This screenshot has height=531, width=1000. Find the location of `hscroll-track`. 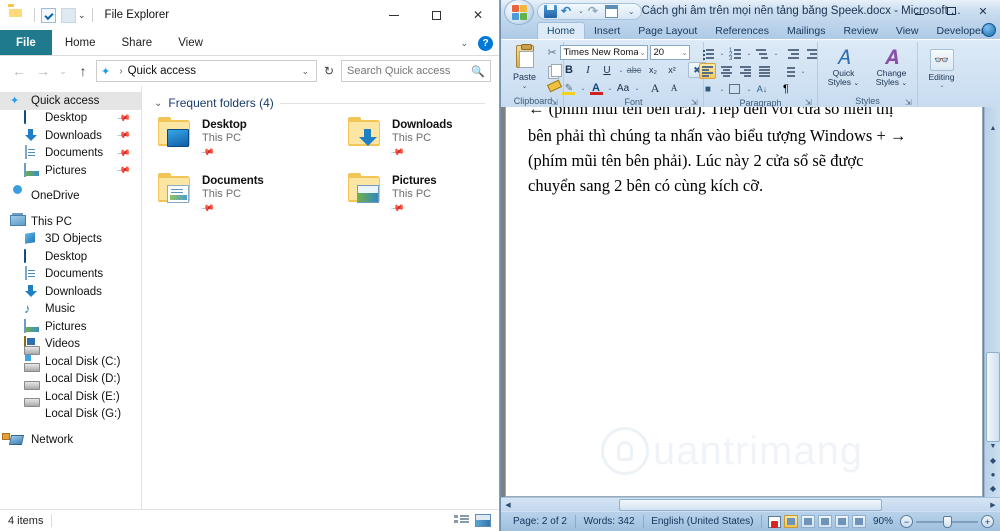

hscroll-track is located at coordinates (750, 504).